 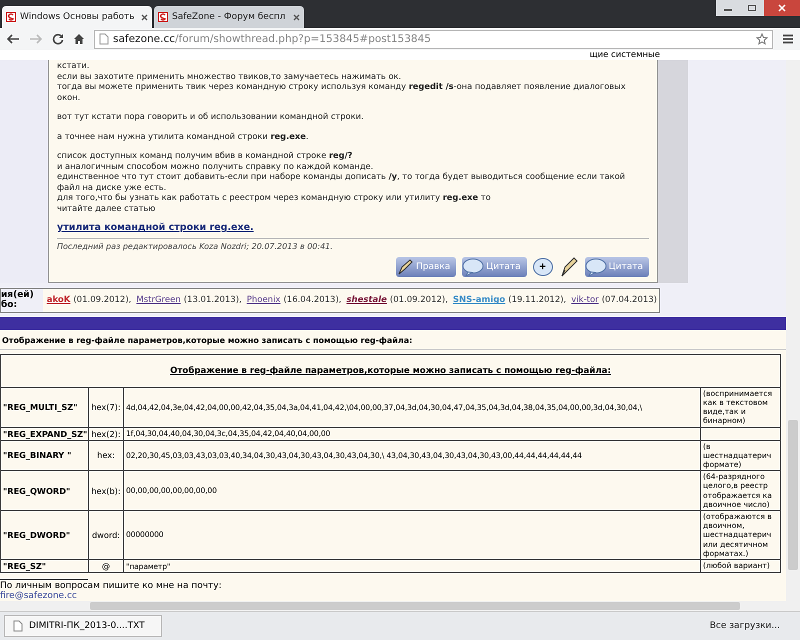 What do you see at coordinates (625, 55) in the screenshot?
I see `bookmark-item: щие системные` at bounding box center [625, 55].